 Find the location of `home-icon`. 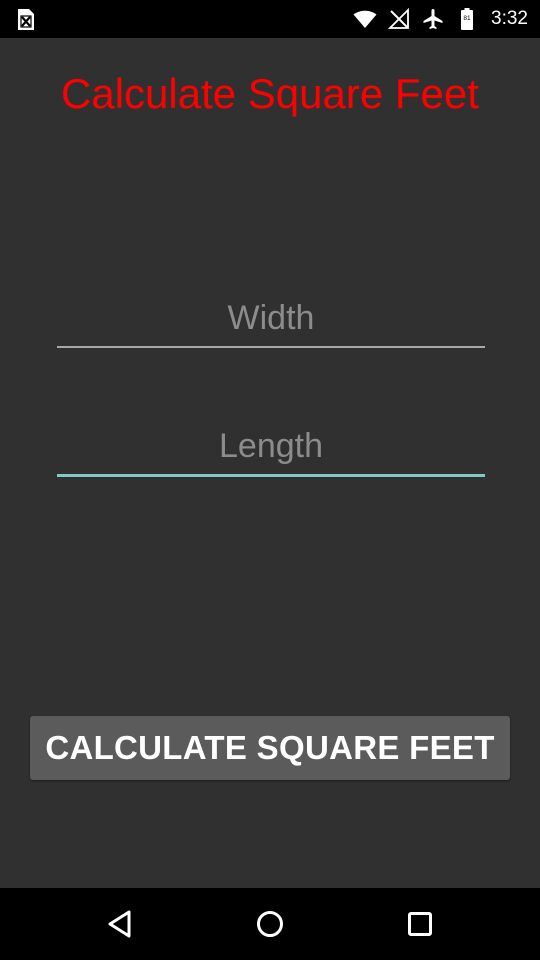

home-icon is located at coordinates (270, 924).